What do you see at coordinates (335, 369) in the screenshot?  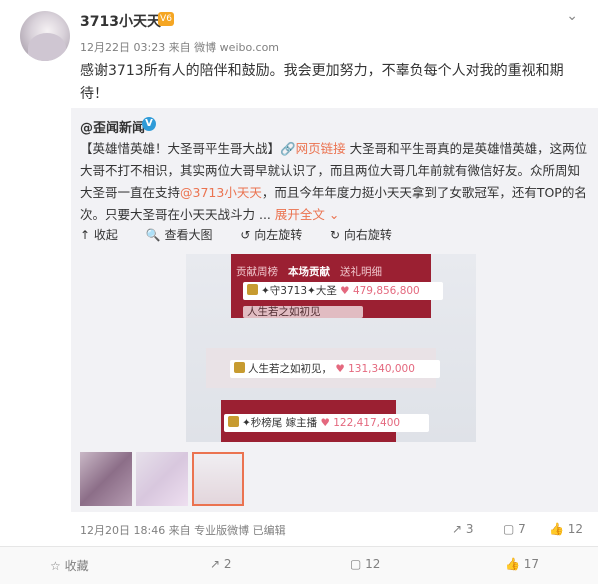 I see `image-row: 人生若之如初见， ♥ 131,340,000` at bounding box center [335, 369].